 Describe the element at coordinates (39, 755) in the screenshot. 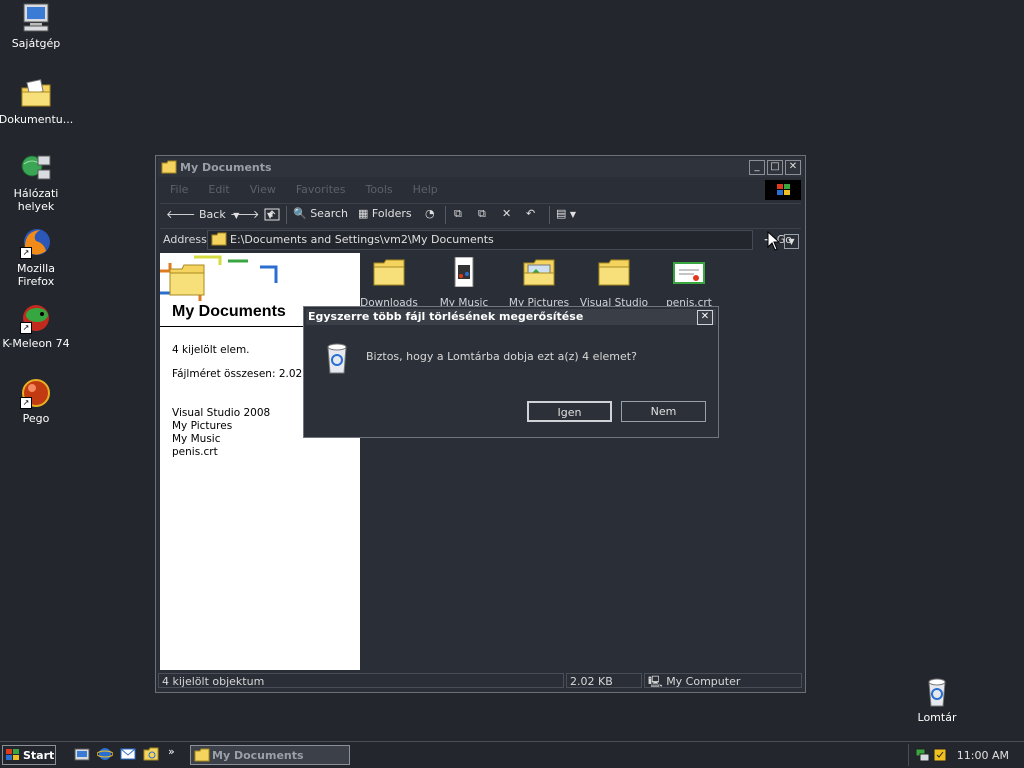

I see `start-label: Start` at that location.